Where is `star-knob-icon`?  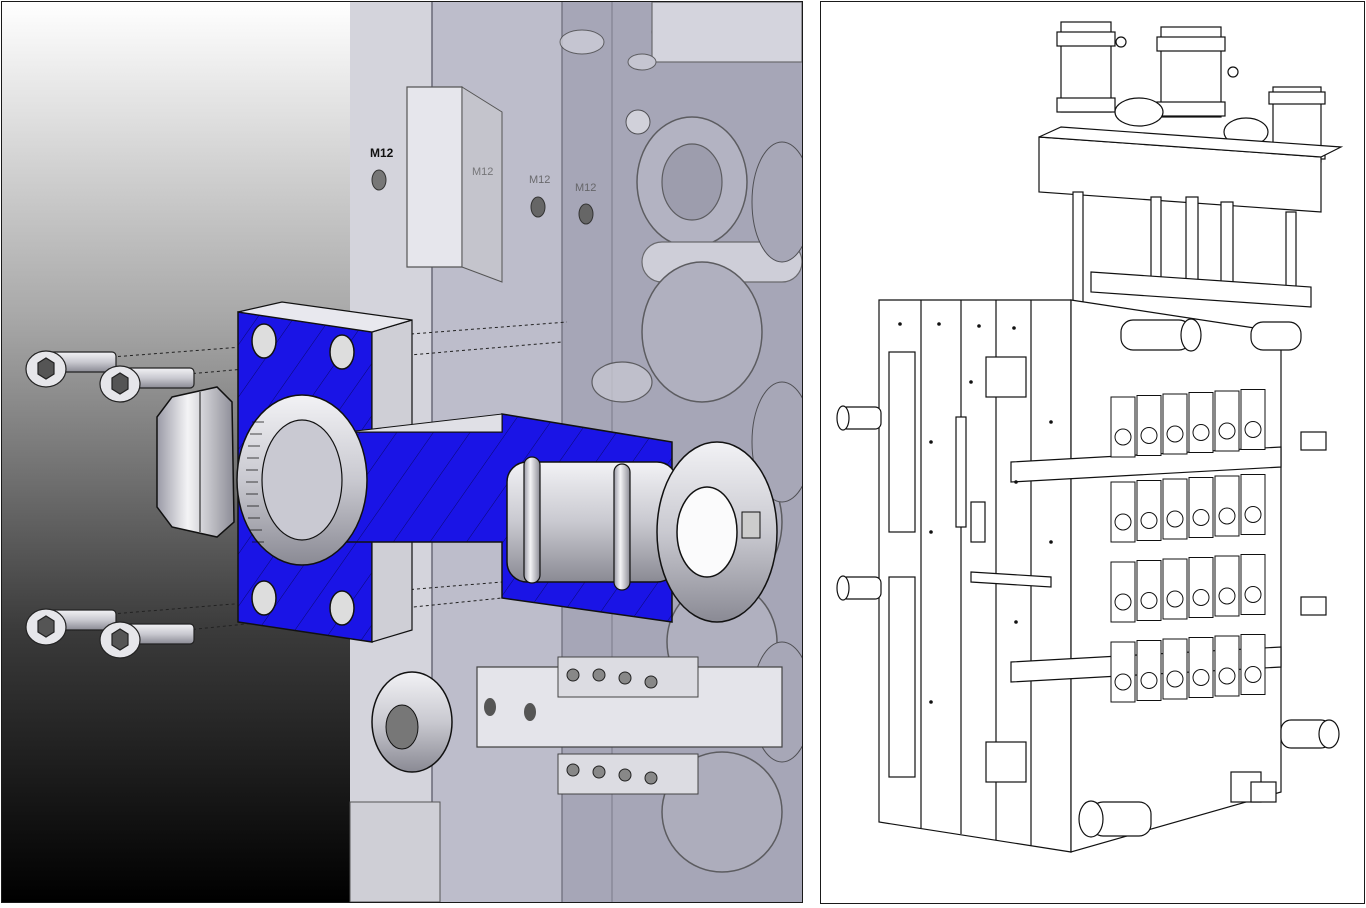 star-knob-icon is located at coordinates (412, 722).